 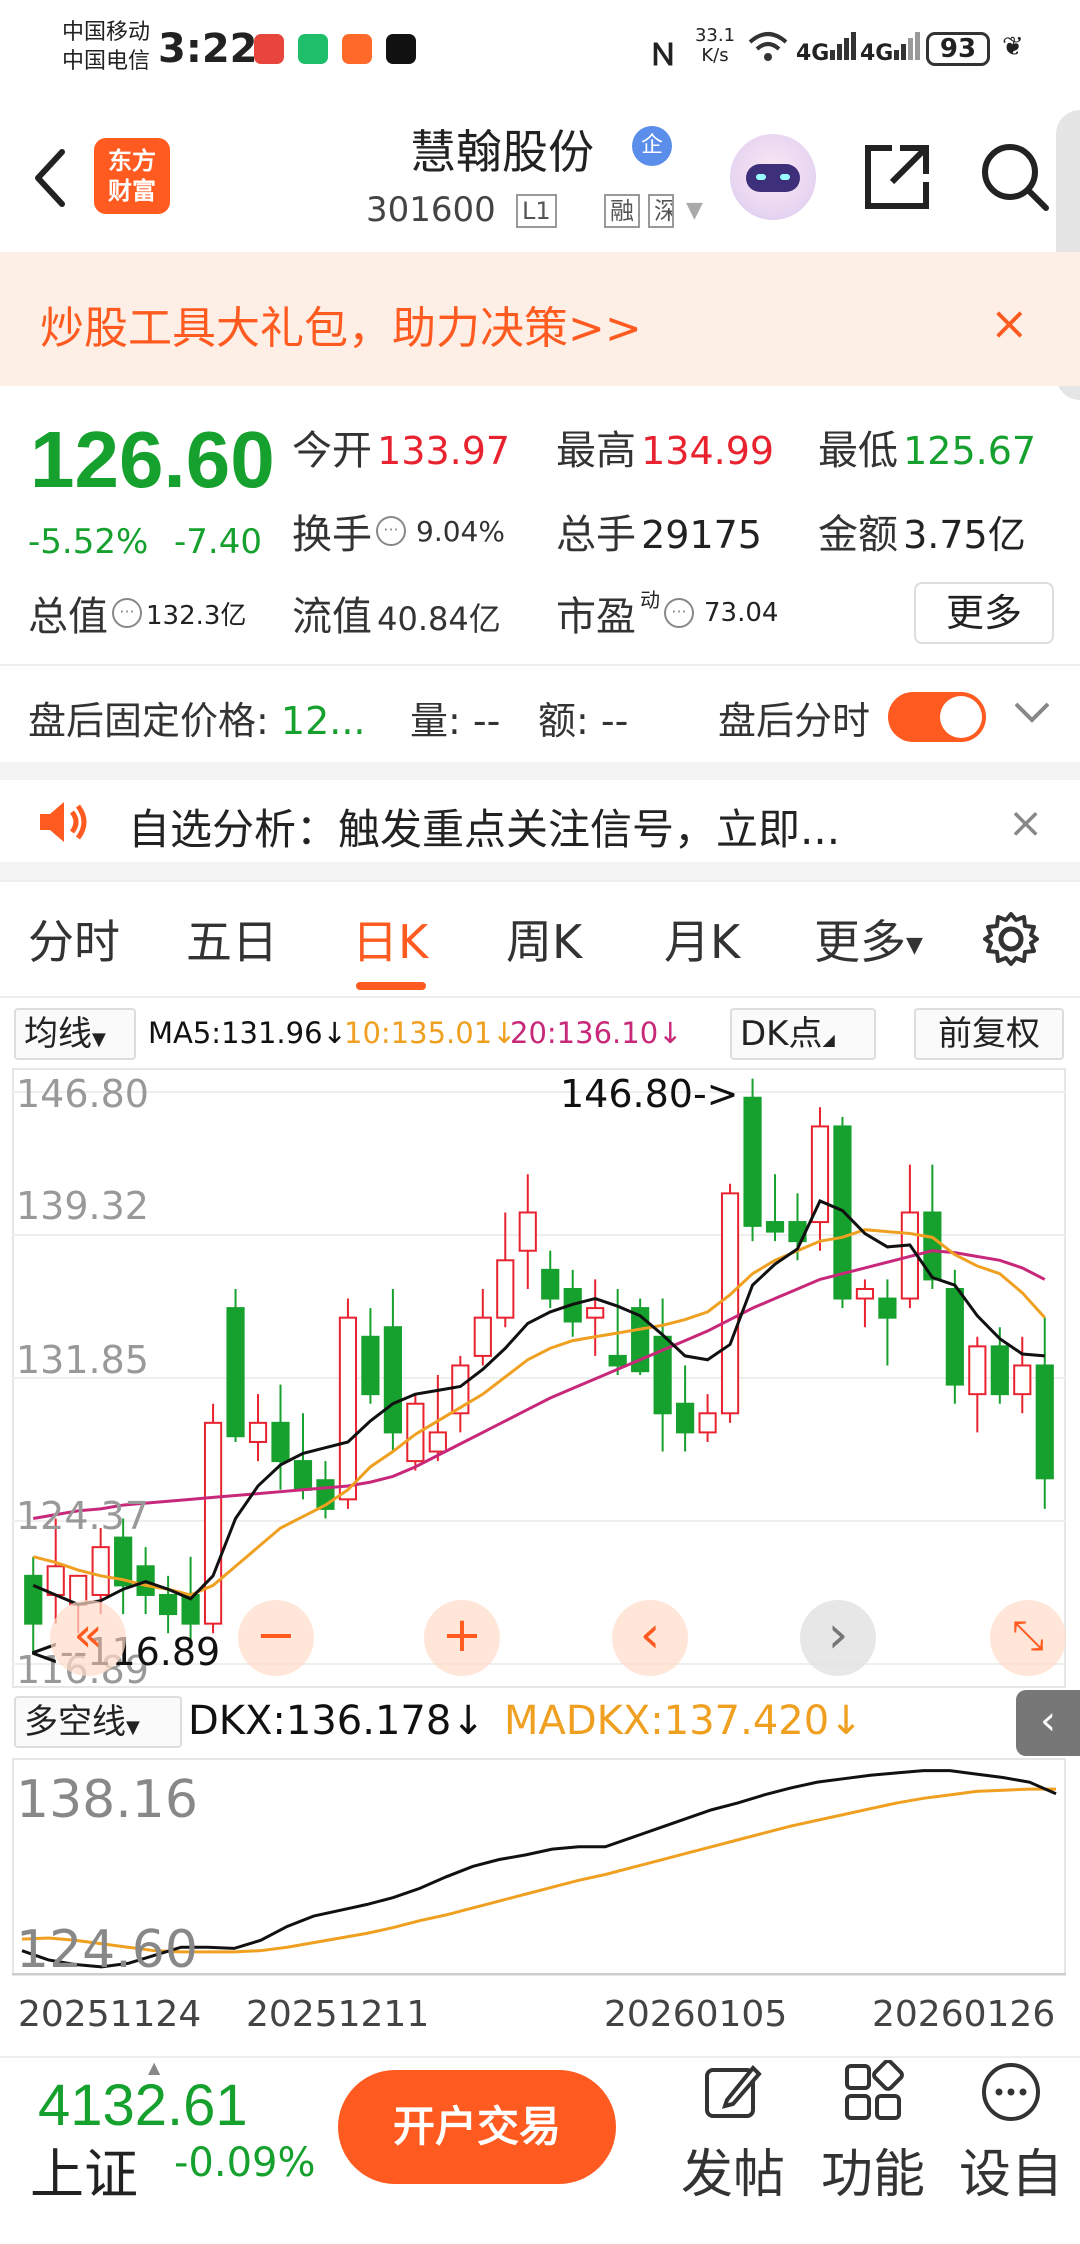 I want to click on open-value: 133.97, so click(x=444, y=451).